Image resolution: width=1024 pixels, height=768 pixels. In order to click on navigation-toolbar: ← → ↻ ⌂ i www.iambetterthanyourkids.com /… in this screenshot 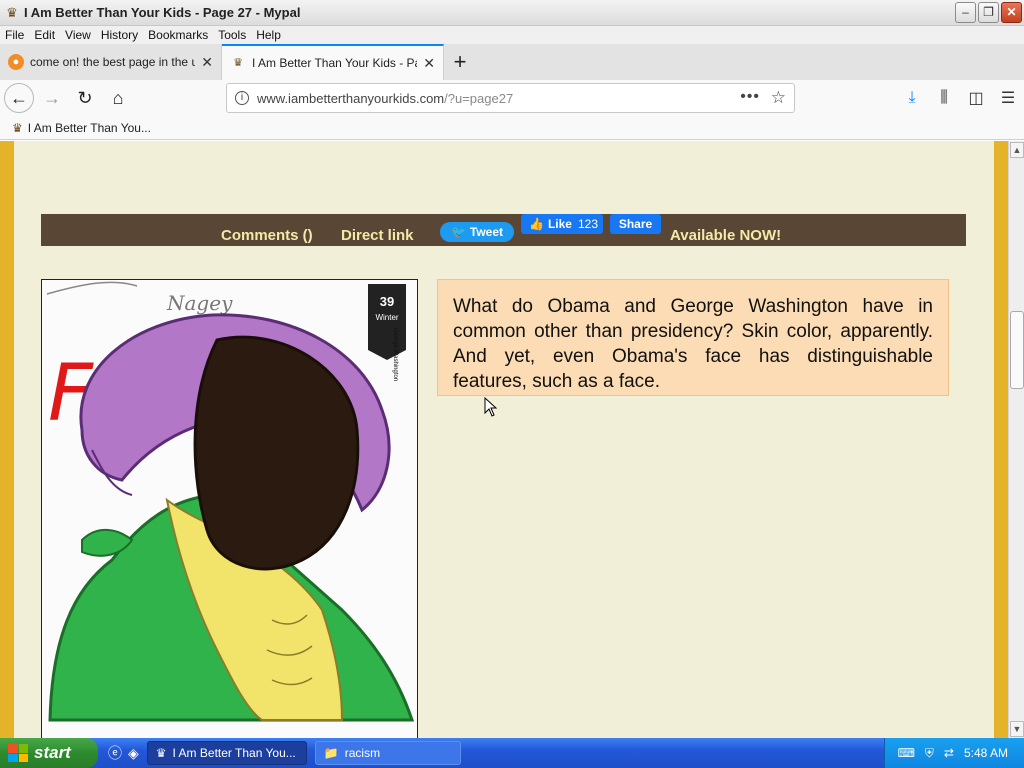, I will do `click(512, 98)`.